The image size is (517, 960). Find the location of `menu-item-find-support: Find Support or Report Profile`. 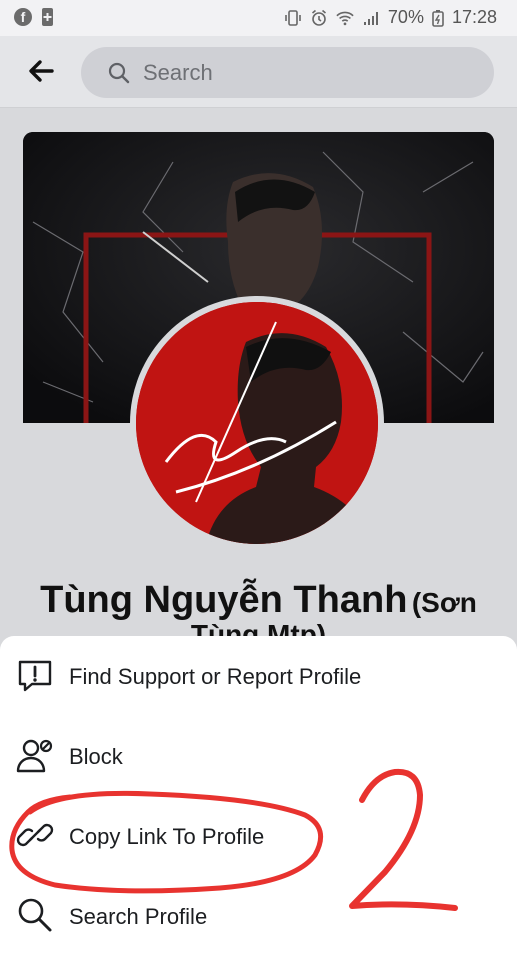

menu-item-find-support: Find Support or Report Profile is located at coordinates (258, 676).